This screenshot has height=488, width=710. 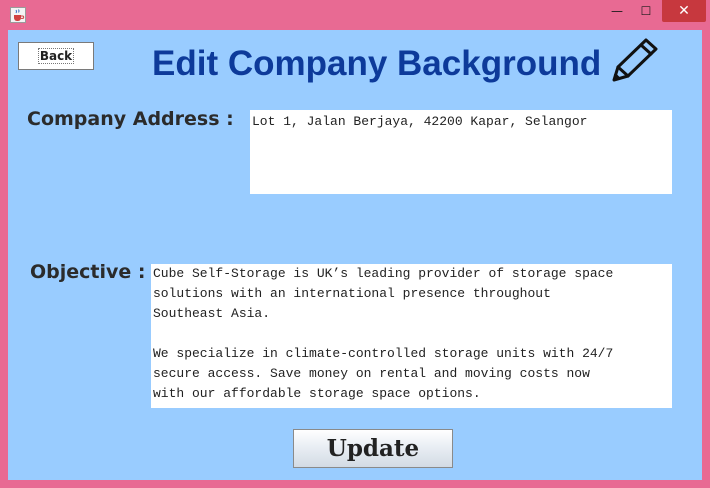 What do you see at coordinates (88, 272) in the screenshot?
I see `objective-label: Objective :` at bounding box center [88, 272].